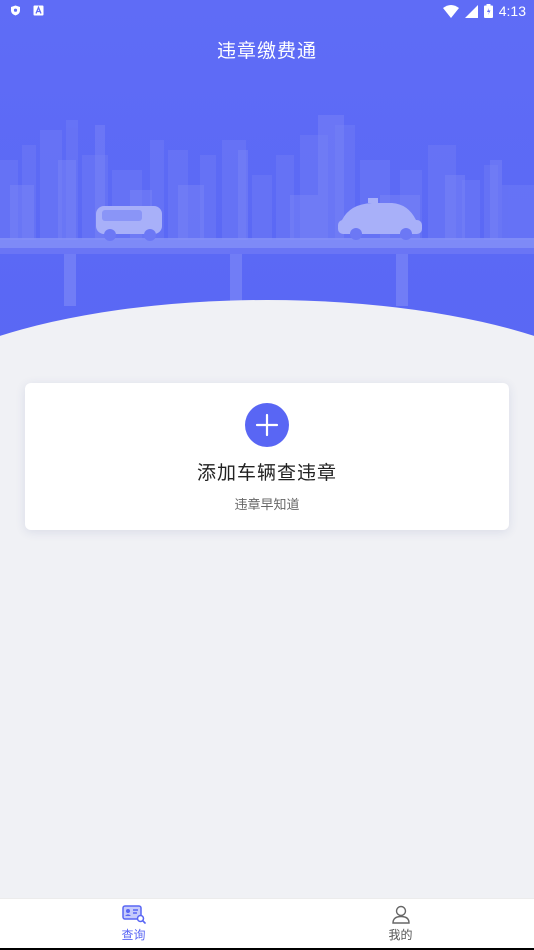 This screenshot has width=534, height=950. What do you see at coordinates (15, 10) in the screenshot?
I see `shield-icon` at bounding box center [15, 10].